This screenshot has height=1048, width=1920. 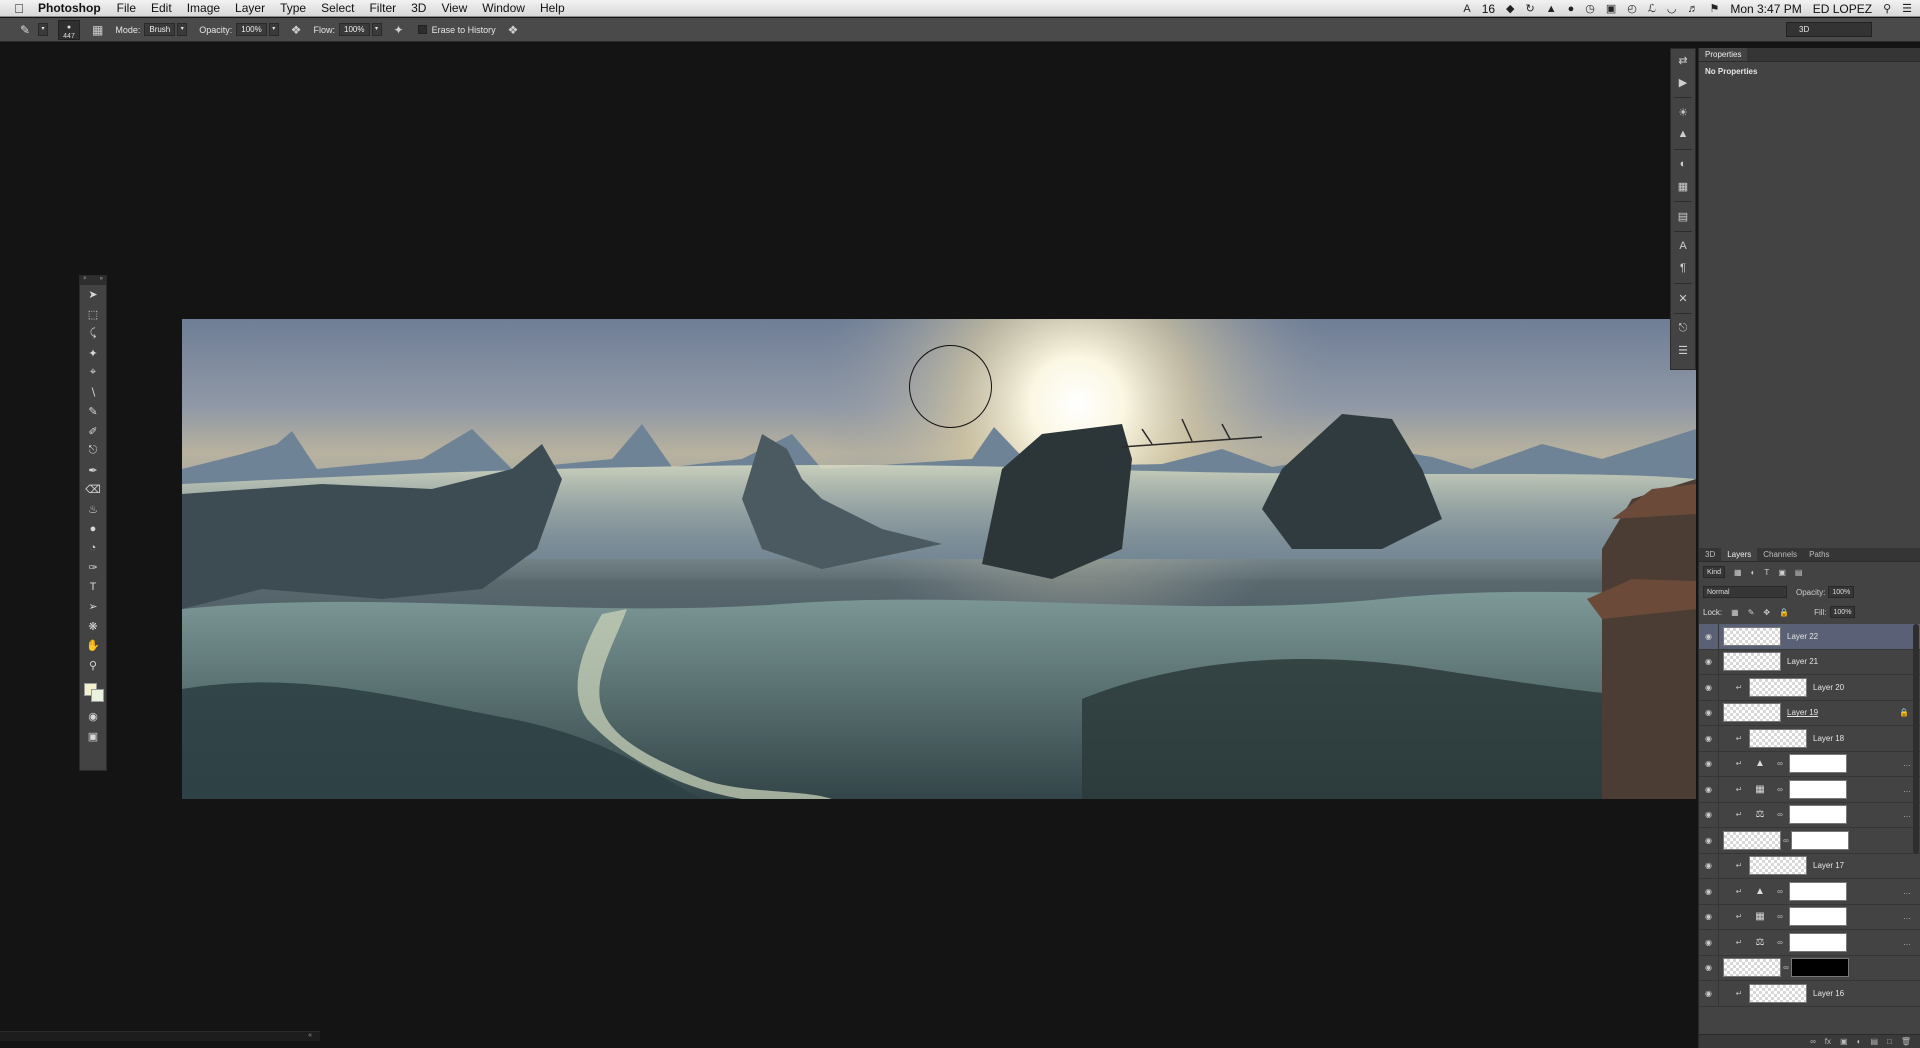 I want to click on tab-paths: Paths, so click(x=1819, y=555).